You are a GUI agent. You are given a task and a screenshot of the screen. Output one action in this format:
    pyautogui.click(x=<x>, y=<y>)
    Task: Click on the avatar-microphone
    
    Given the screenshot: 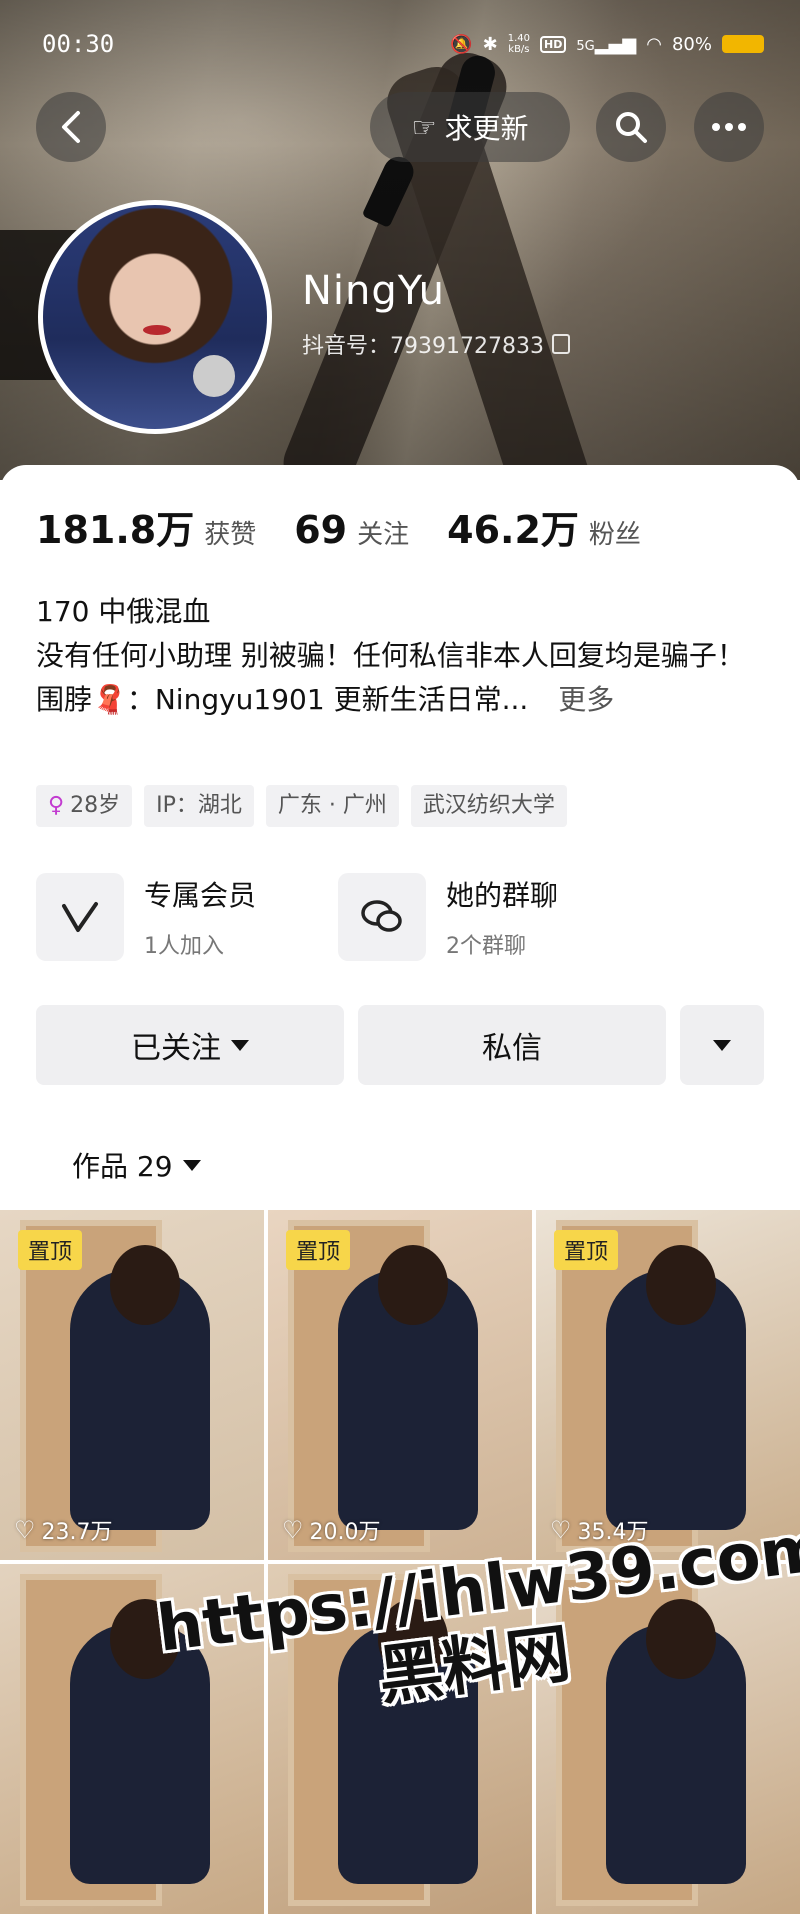 What is the action you would take?
    pyautogui.click(x=214, y=376)
    